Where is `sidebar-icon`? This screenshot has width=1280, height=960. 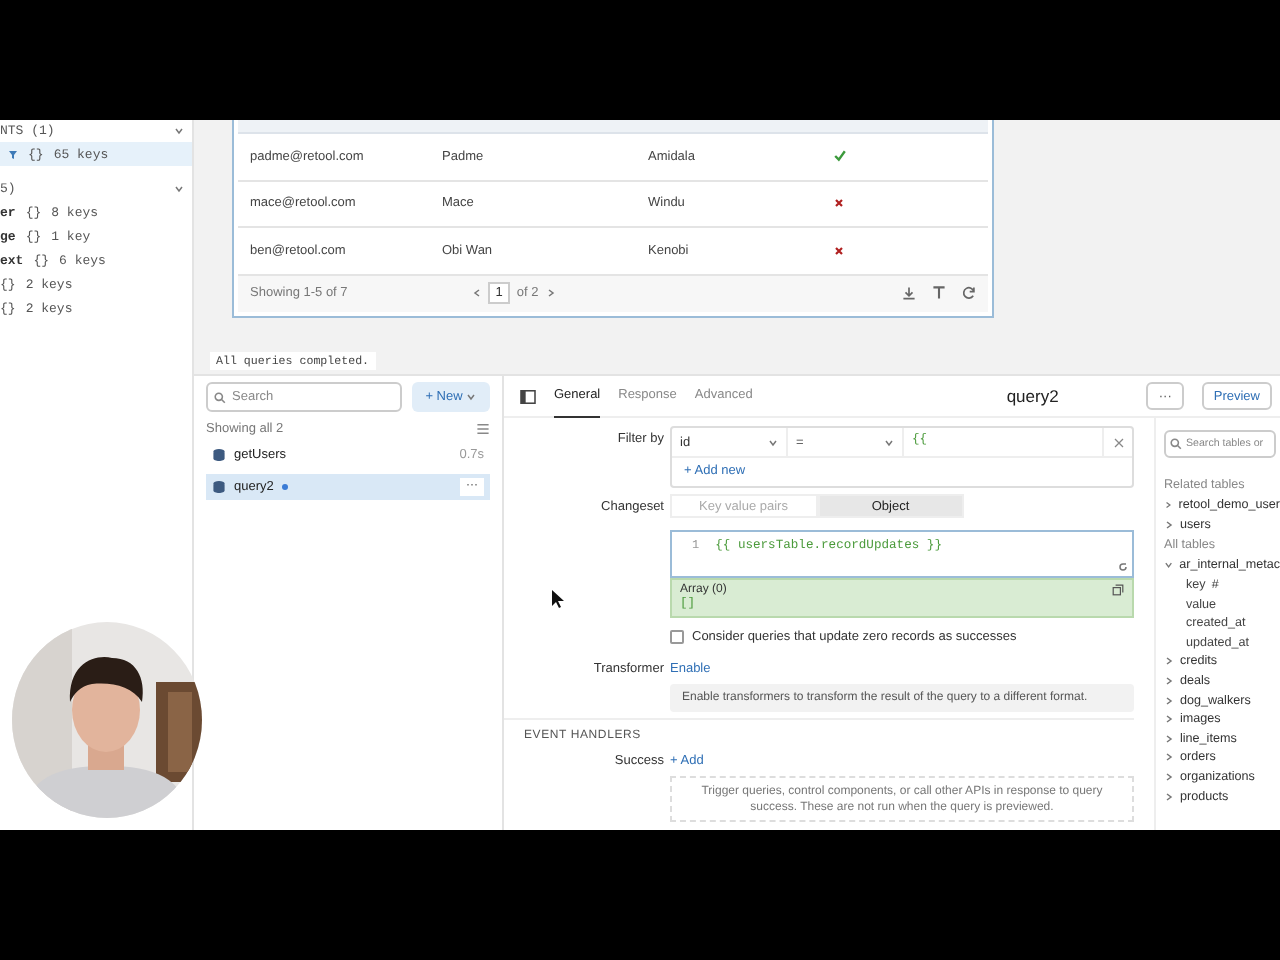
sidebar-icon is located at coordinates (528, 396).